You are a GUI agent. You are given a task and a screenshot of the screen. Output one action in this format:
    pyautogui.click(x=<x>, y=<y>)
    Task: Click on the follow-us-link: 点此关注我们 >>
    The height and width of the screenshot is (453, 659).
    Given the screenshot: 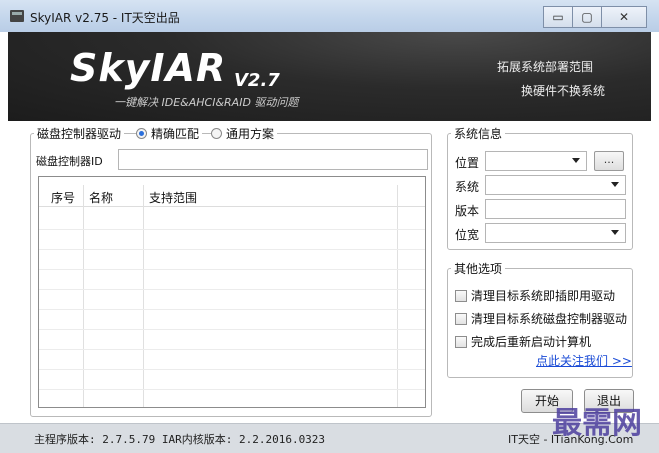 What is the action you would take?
    pyautogui.click(x=584, y=360)
    